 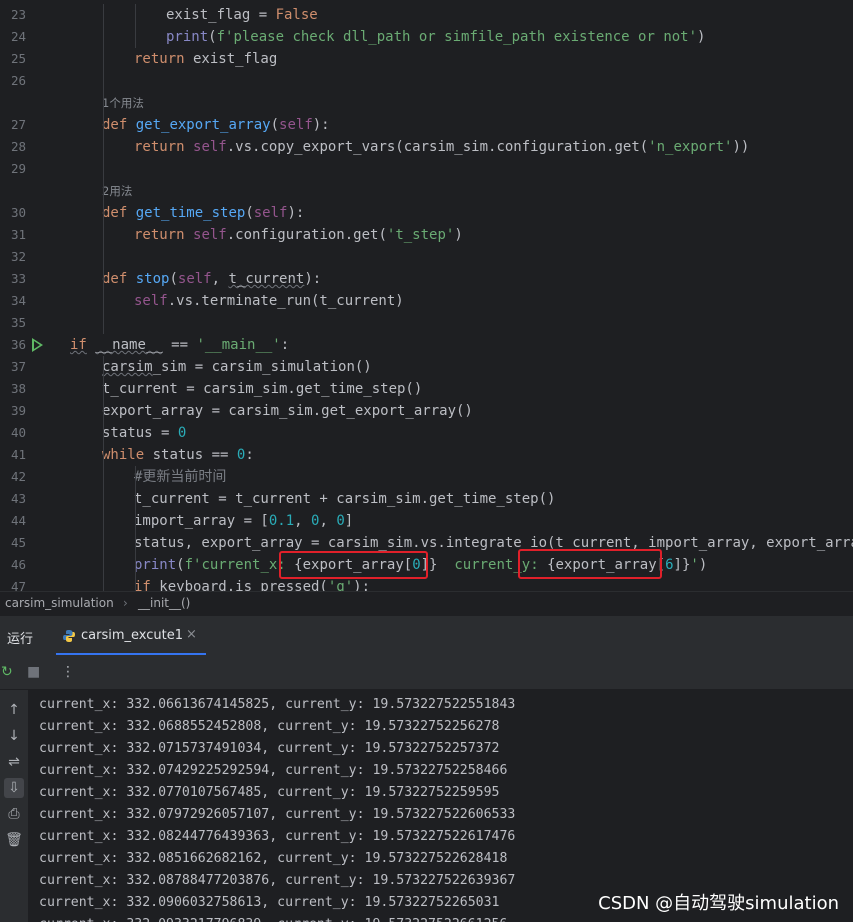 What do you see at coordinates (426, 521) in the screenshot?
I see `code-line: 44 import_array = [0.1, 0, 0]` at bounding box center [426, 521].